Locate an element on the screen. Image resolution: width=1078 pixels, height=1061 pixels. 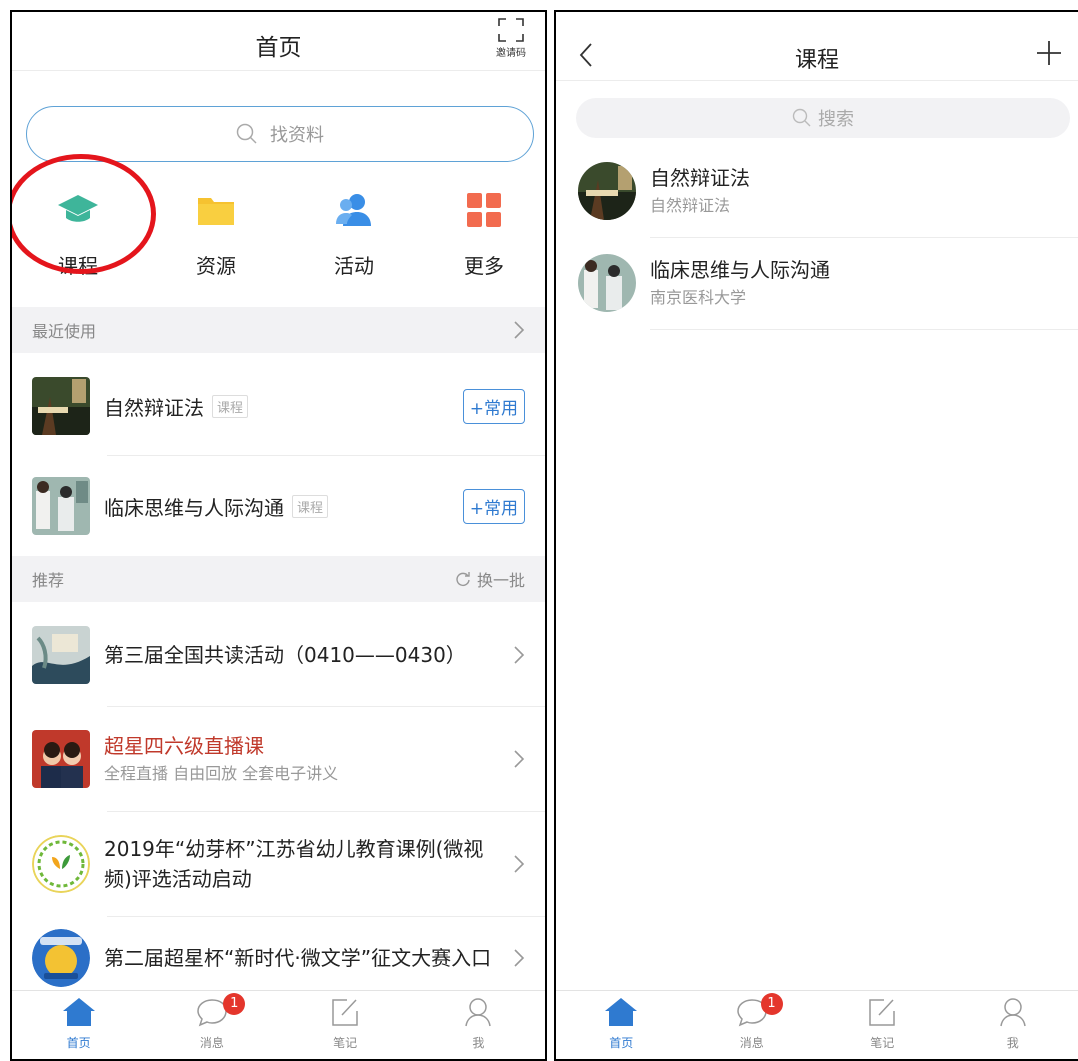
course-name: 自然辩证法 is located at coordinates (700, 178).